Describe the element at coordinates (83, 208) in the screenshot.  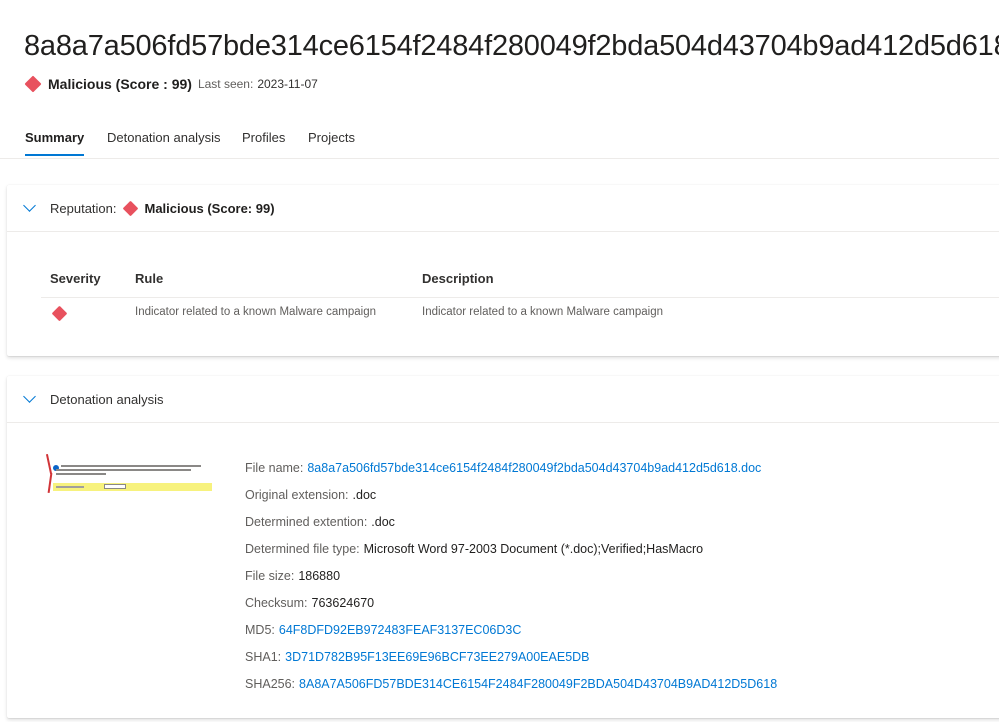
I see `reputation-label: Reputation:` at that location.